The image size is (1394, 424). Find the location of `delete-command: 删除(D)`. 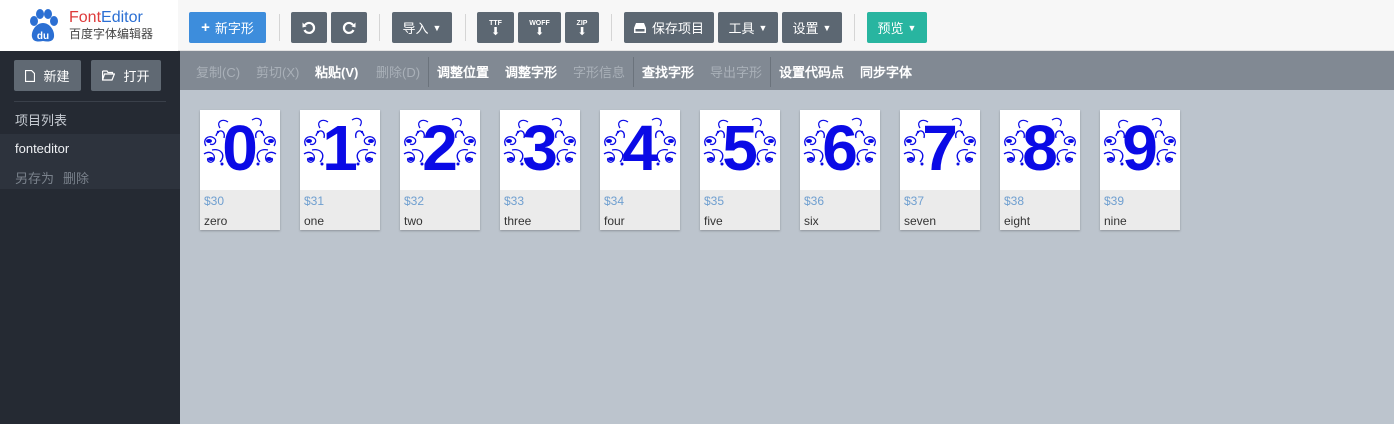

delete-command: 删除(D) is located at coordinates (398, 71).